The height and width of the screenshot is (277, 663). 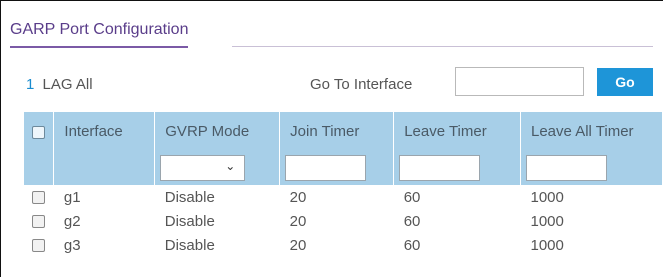 I want to click on filter-join-cell, so click(x=337, y=168).